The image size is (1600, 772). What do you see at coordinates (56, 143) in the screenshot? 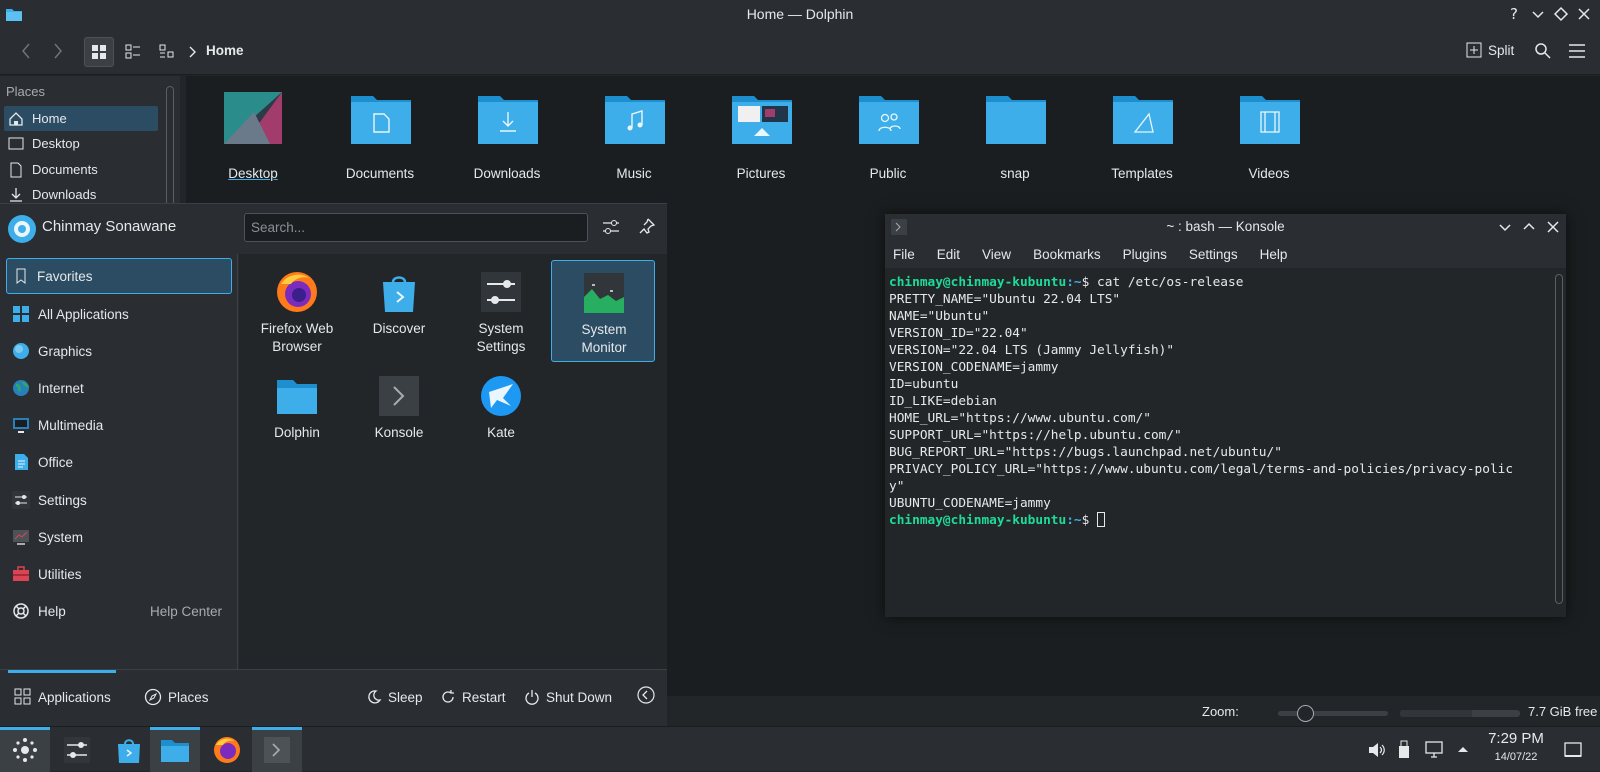
I see `place-label: Desktop` at bounding box center [56, 143].